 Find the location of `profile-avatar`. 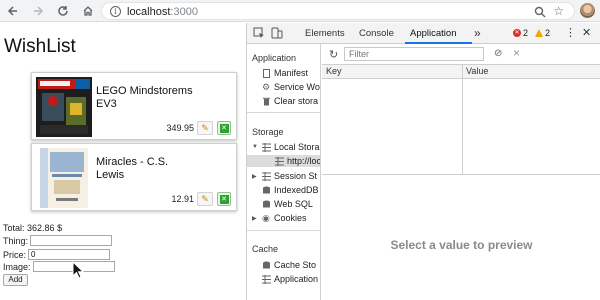

profile-avatar is located at coordinates (587, 10).